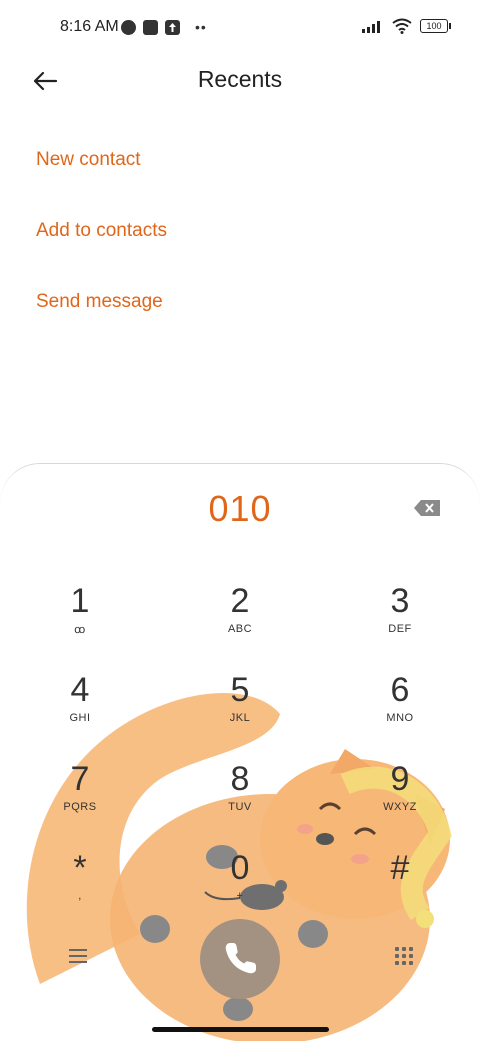 The image size is (480, 1041). Describe the element at coordinates (371, 27) in the screenshot. I see `signal-icon` at that location.